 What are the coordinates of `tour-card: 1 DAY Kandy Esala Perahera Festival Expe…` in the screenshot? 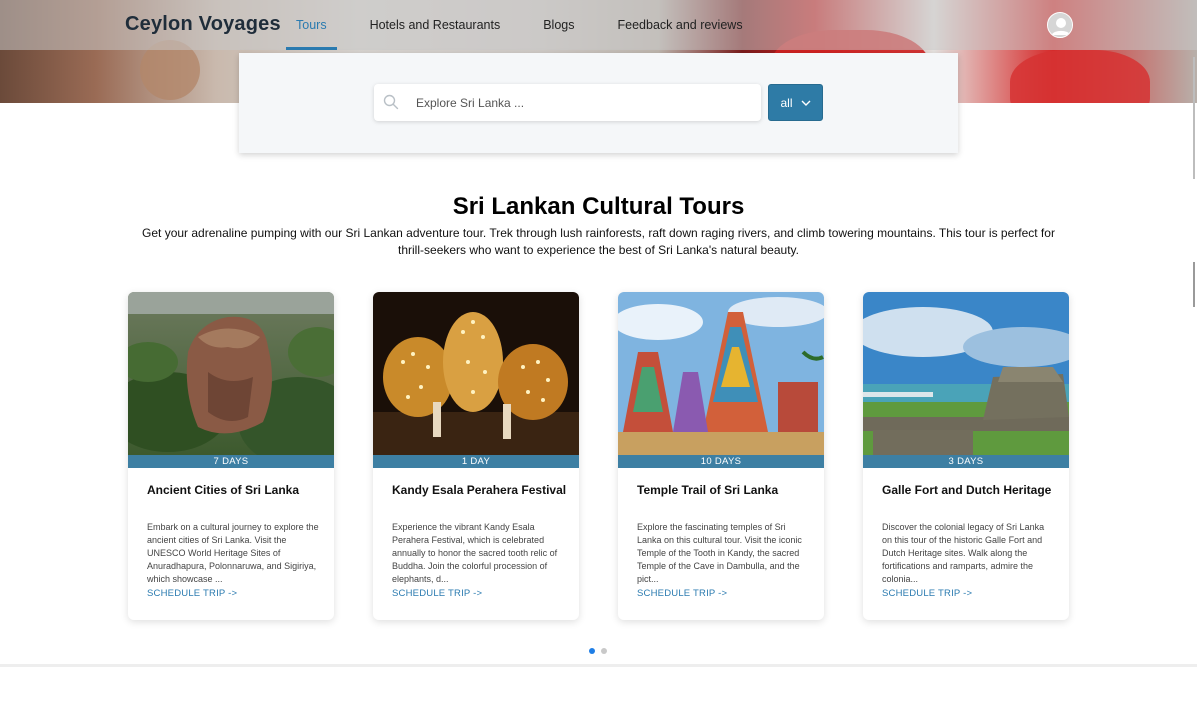 It's located at (476, 456).